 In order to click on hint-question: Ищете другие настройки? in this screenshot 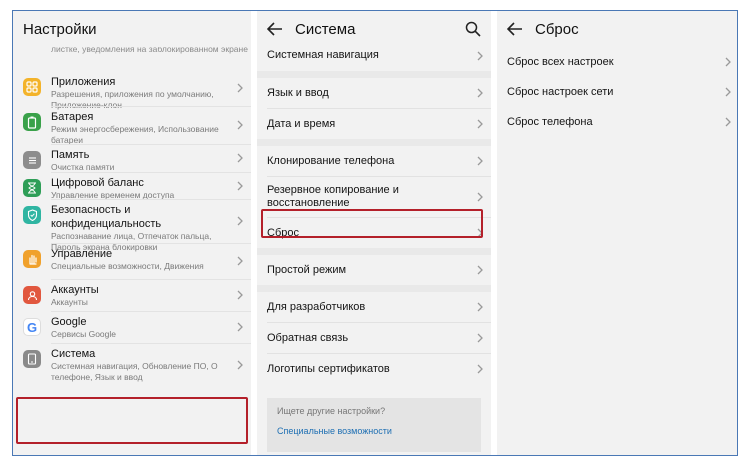, I will do `click(331, 411)`.